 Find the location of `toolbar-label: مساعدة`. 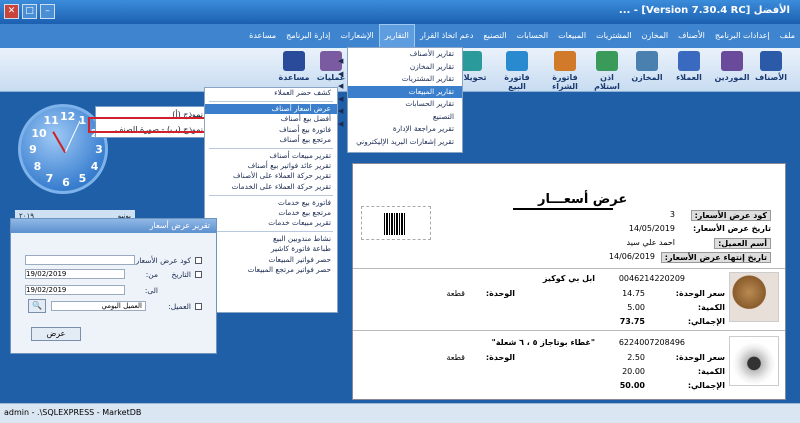

toolbar-label: مساعدة is located at coordinates (294, 77).